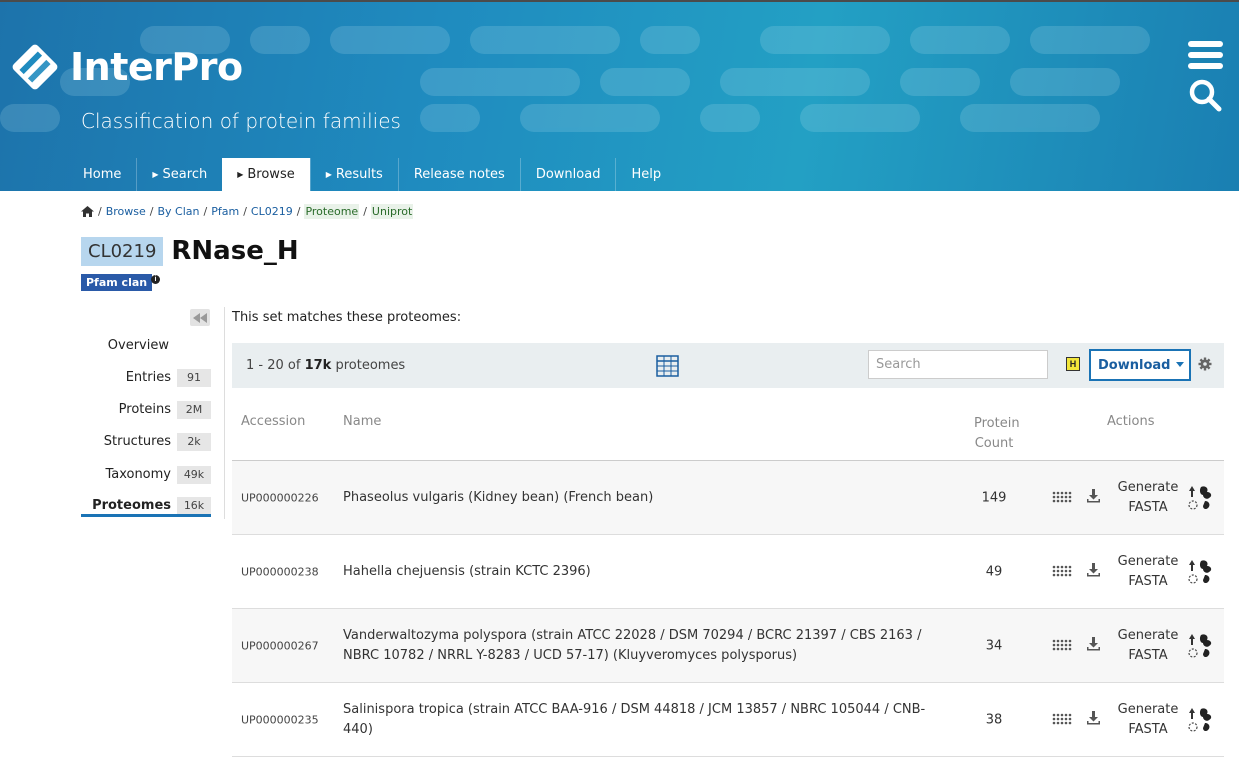  I want to click on download-button: Download, so click(1140, 365).